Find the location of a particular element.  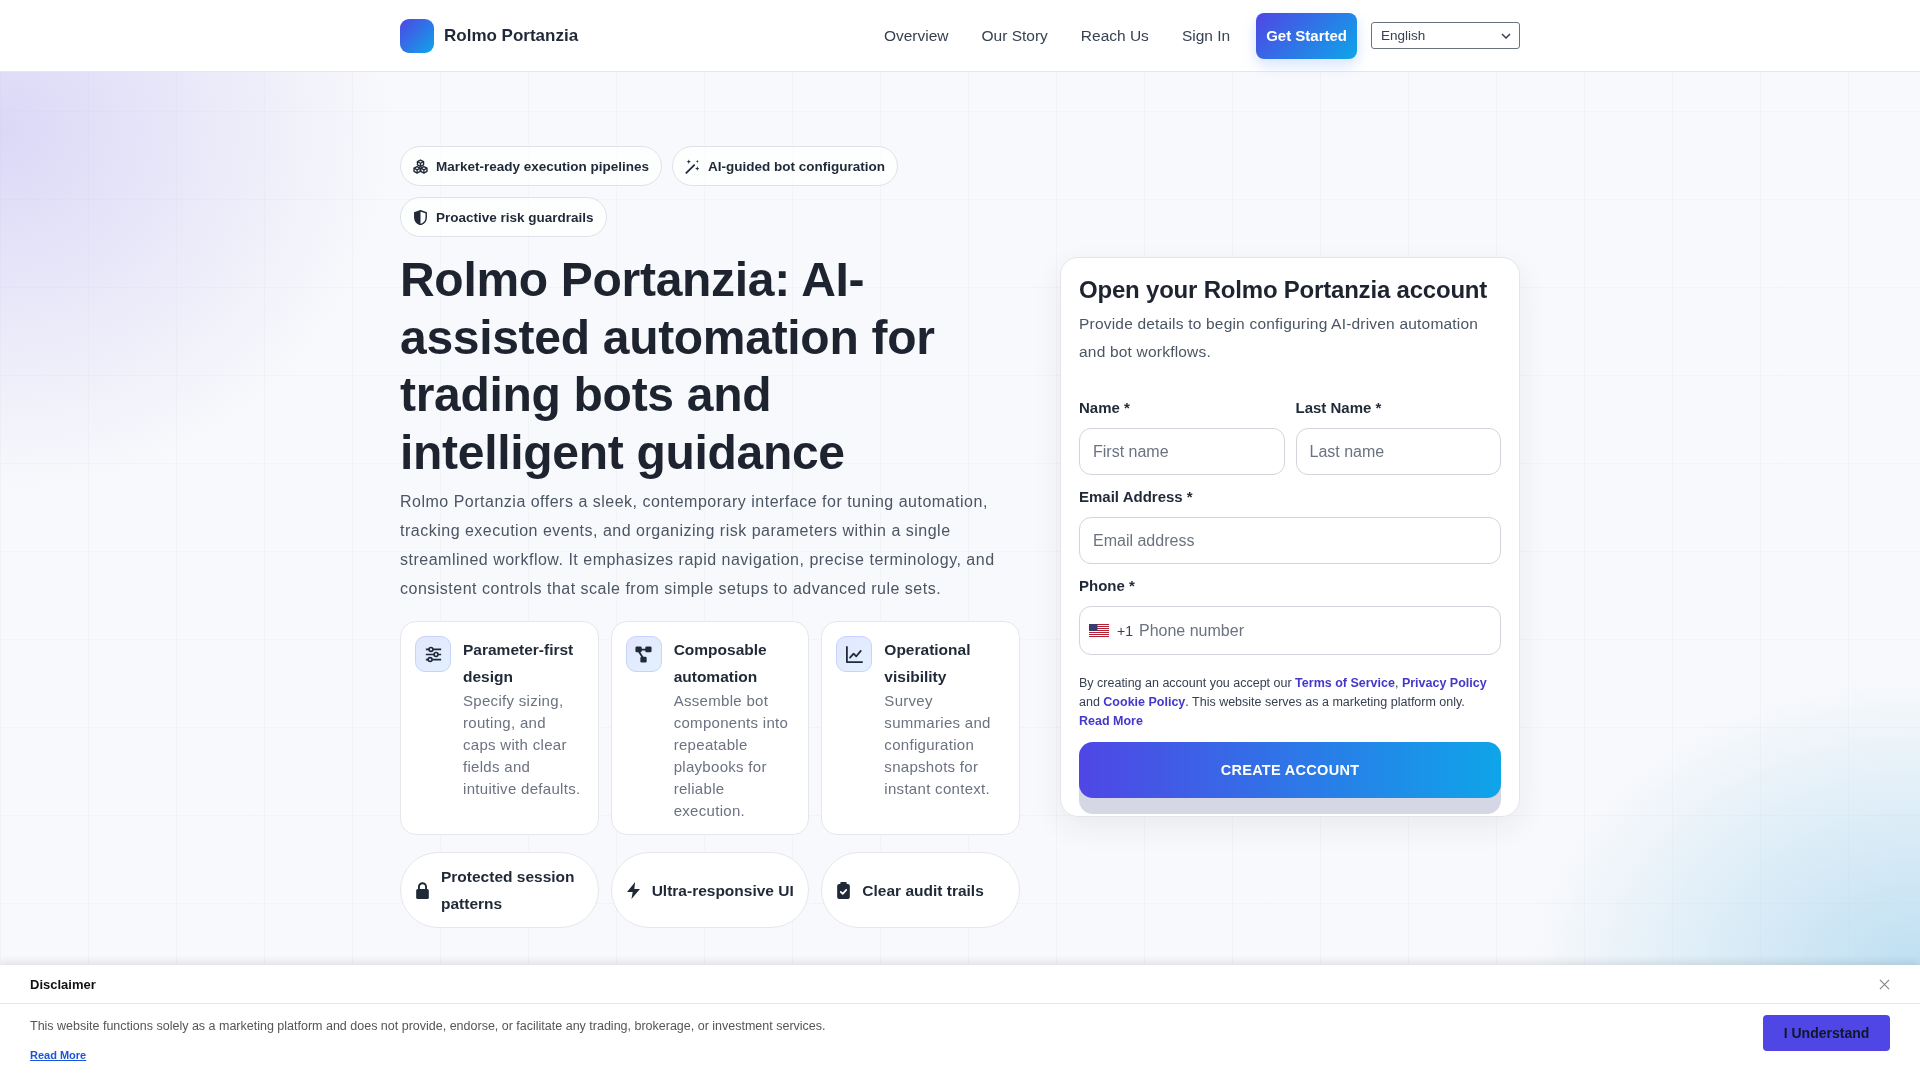

feature-description: Specify sizing, routing, and caps with clear fields and intuitive defaults. is located at coordinates (522, 745).